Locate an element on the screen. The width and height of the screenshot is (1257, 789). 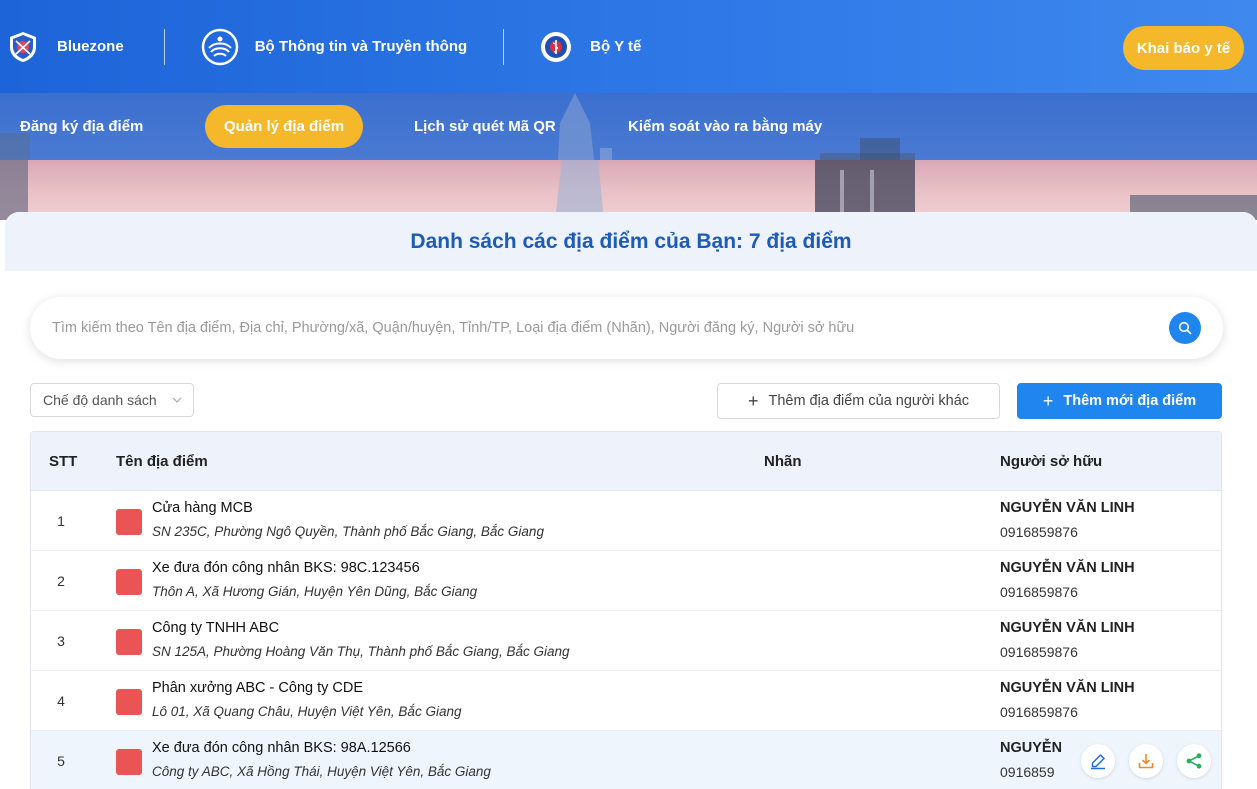
ministry-info-comm-logo-icon is located at coordinates (220, 47).